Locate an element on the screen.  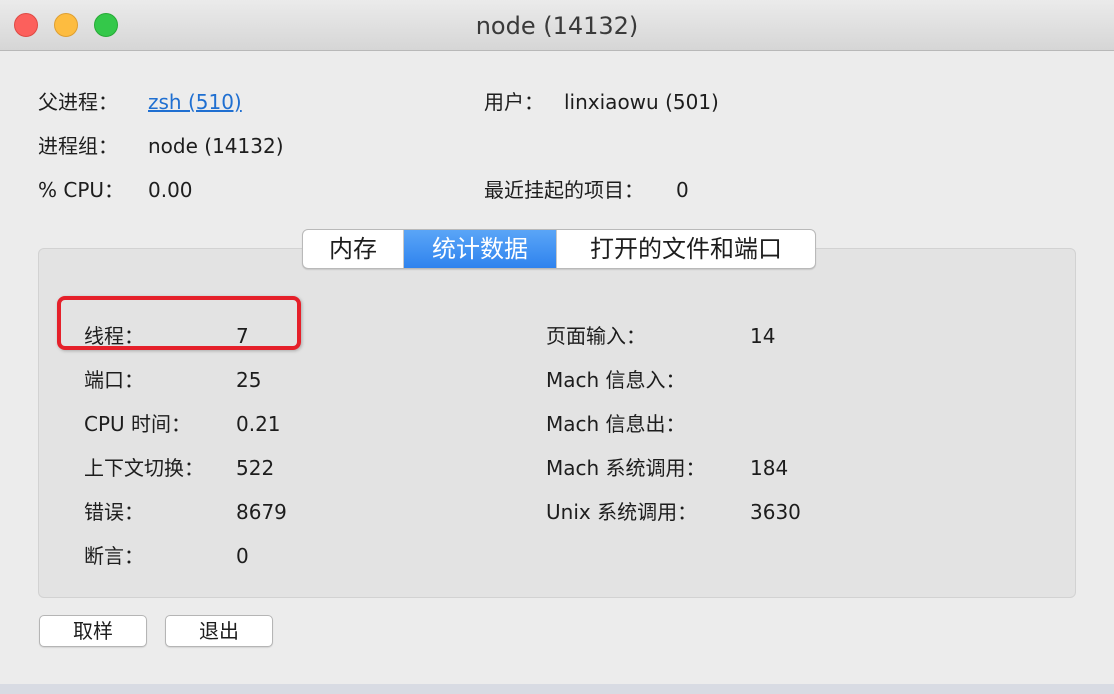
recent-hangs-label: 最近挂起的项目： is located at coordinates (564, 190).